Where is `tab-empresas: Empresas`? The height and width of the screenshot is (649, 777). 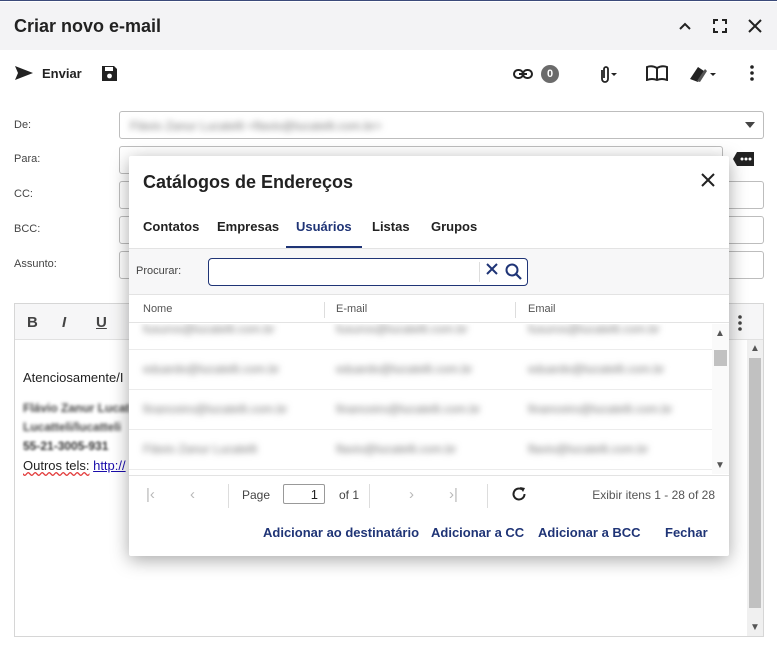
tab-empresas: Empresas is located at coordinates (248, 232).